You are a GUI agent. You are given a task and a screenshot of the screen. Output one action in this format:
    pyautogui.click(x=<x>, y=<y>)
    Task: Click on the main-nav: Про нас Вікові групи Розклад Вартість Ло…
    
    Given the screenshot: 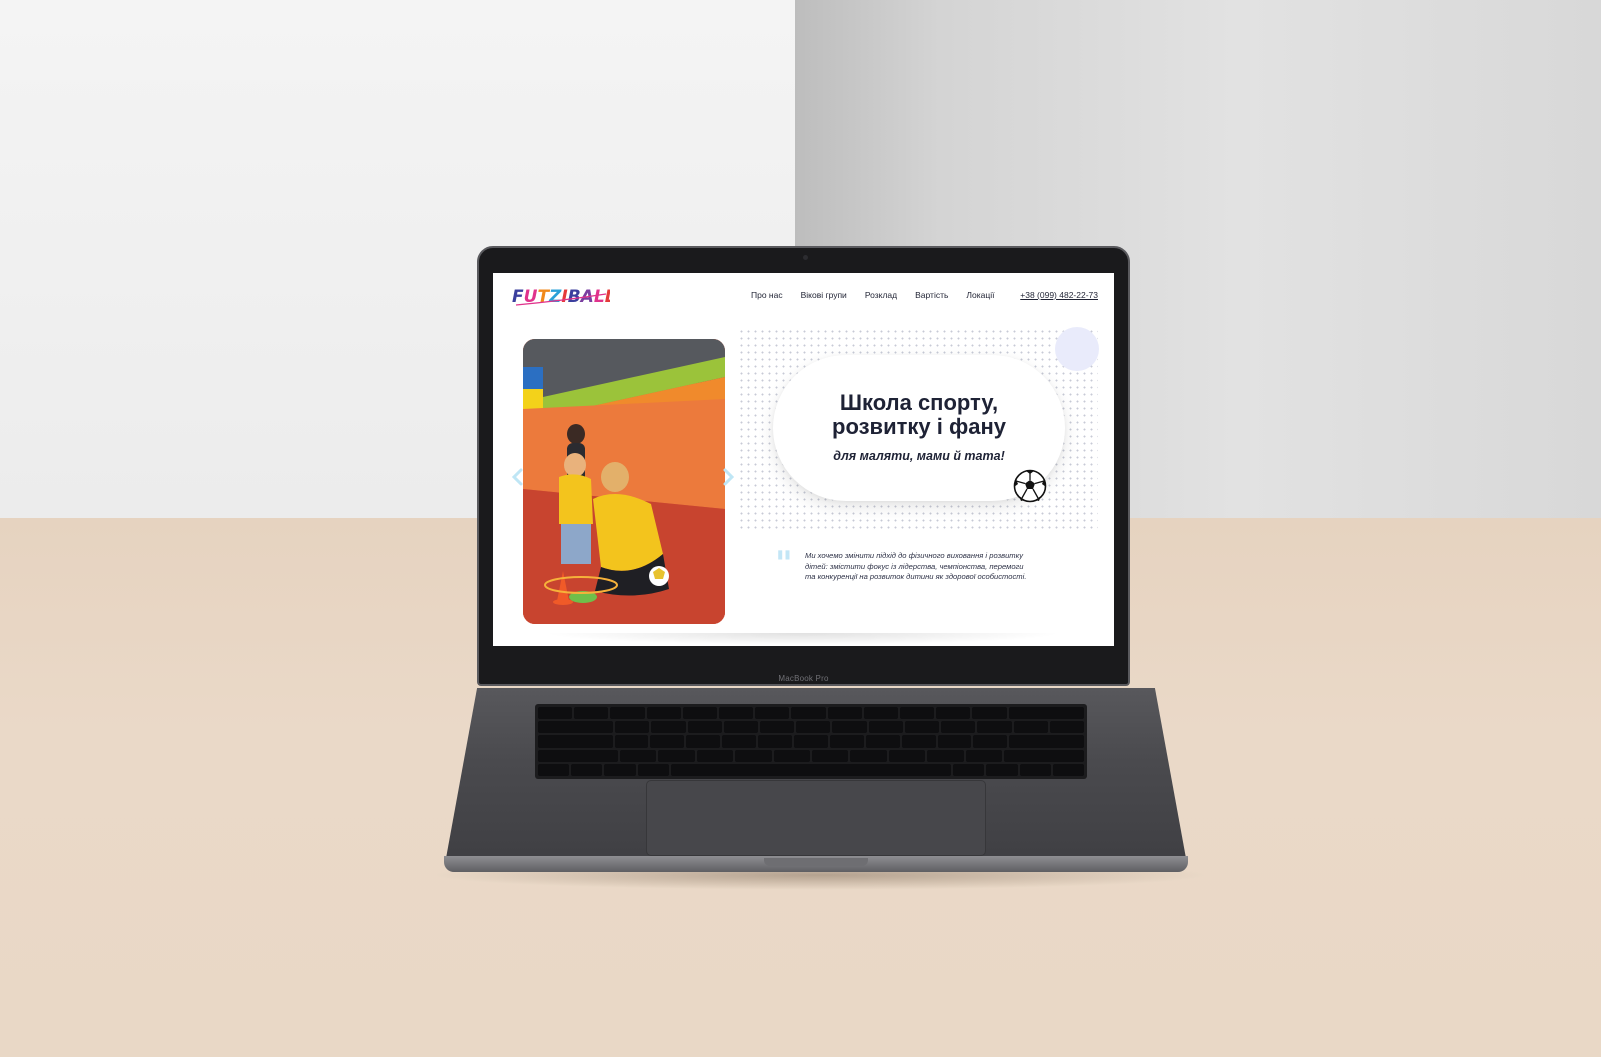 What is the action you would take?
    pyautogui.click(x=872, y=295)
    